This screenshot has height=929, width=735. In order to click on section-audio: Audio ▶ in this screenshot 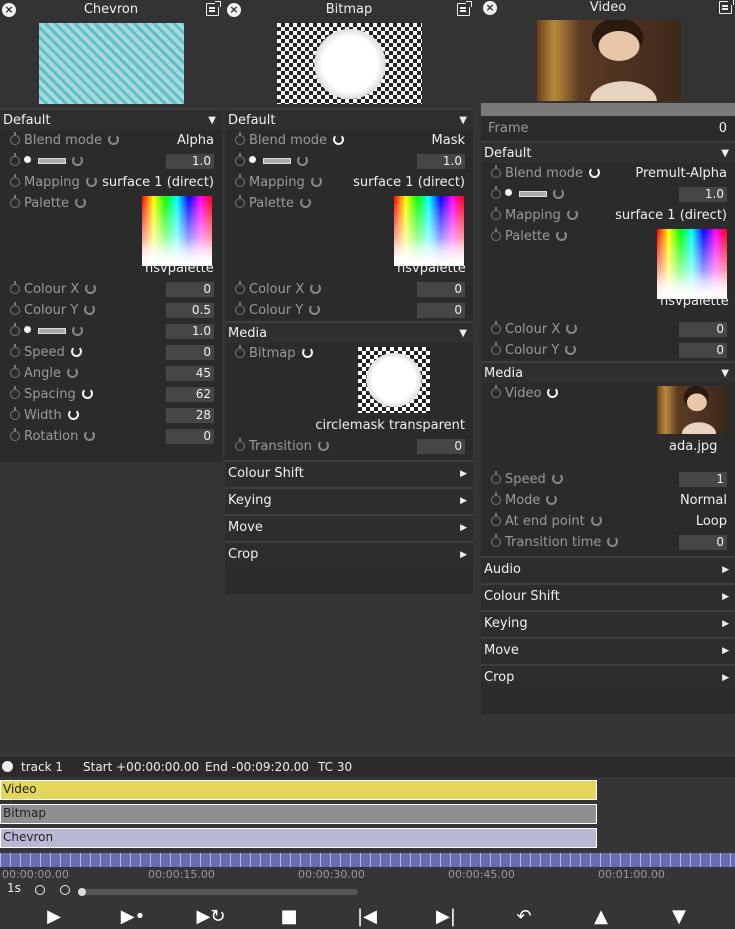, I will do `click(608, 569)`.